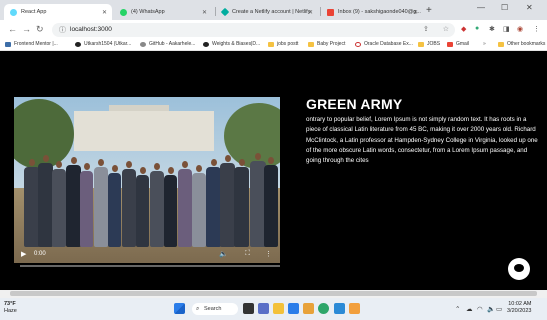  I want to click on extension-icon: ●, so click(477, 28).